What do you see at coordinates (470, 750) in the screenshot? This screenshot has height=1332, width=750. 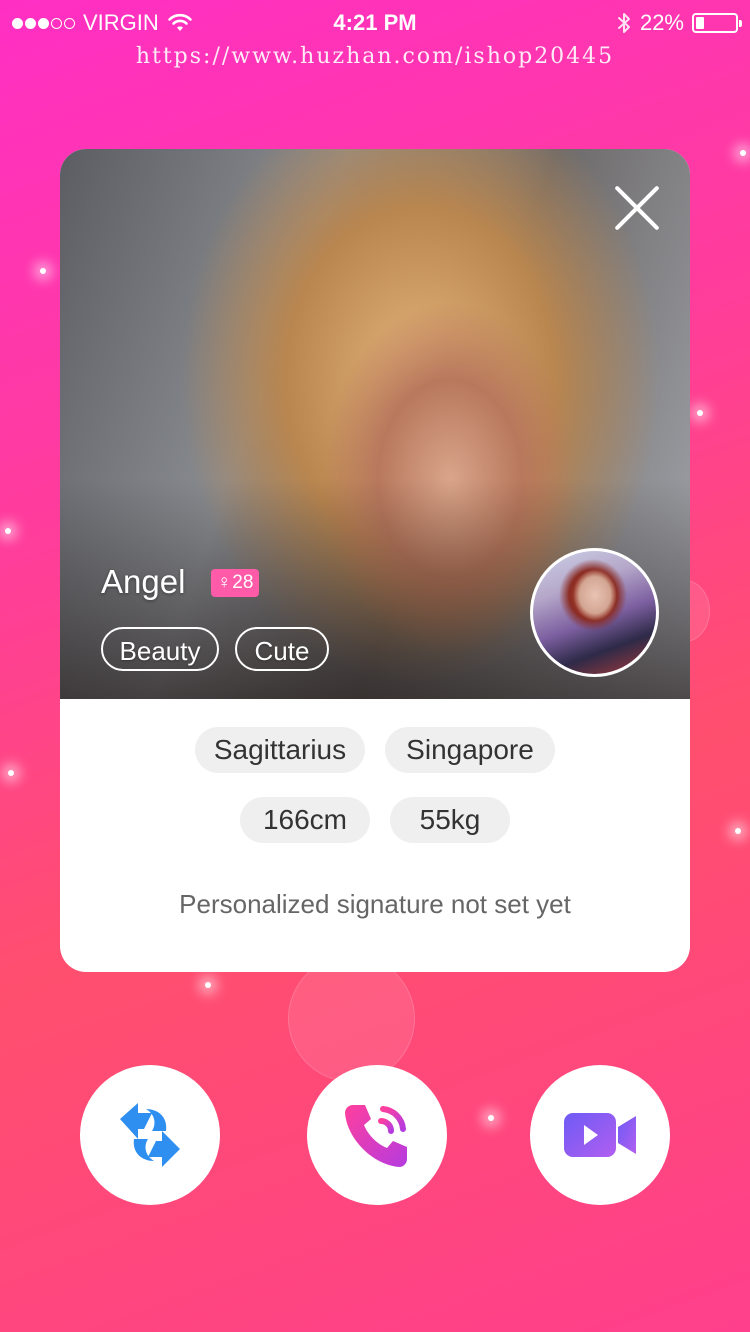 I see `location-chip: Singapore` at bounding box center [470, 750].